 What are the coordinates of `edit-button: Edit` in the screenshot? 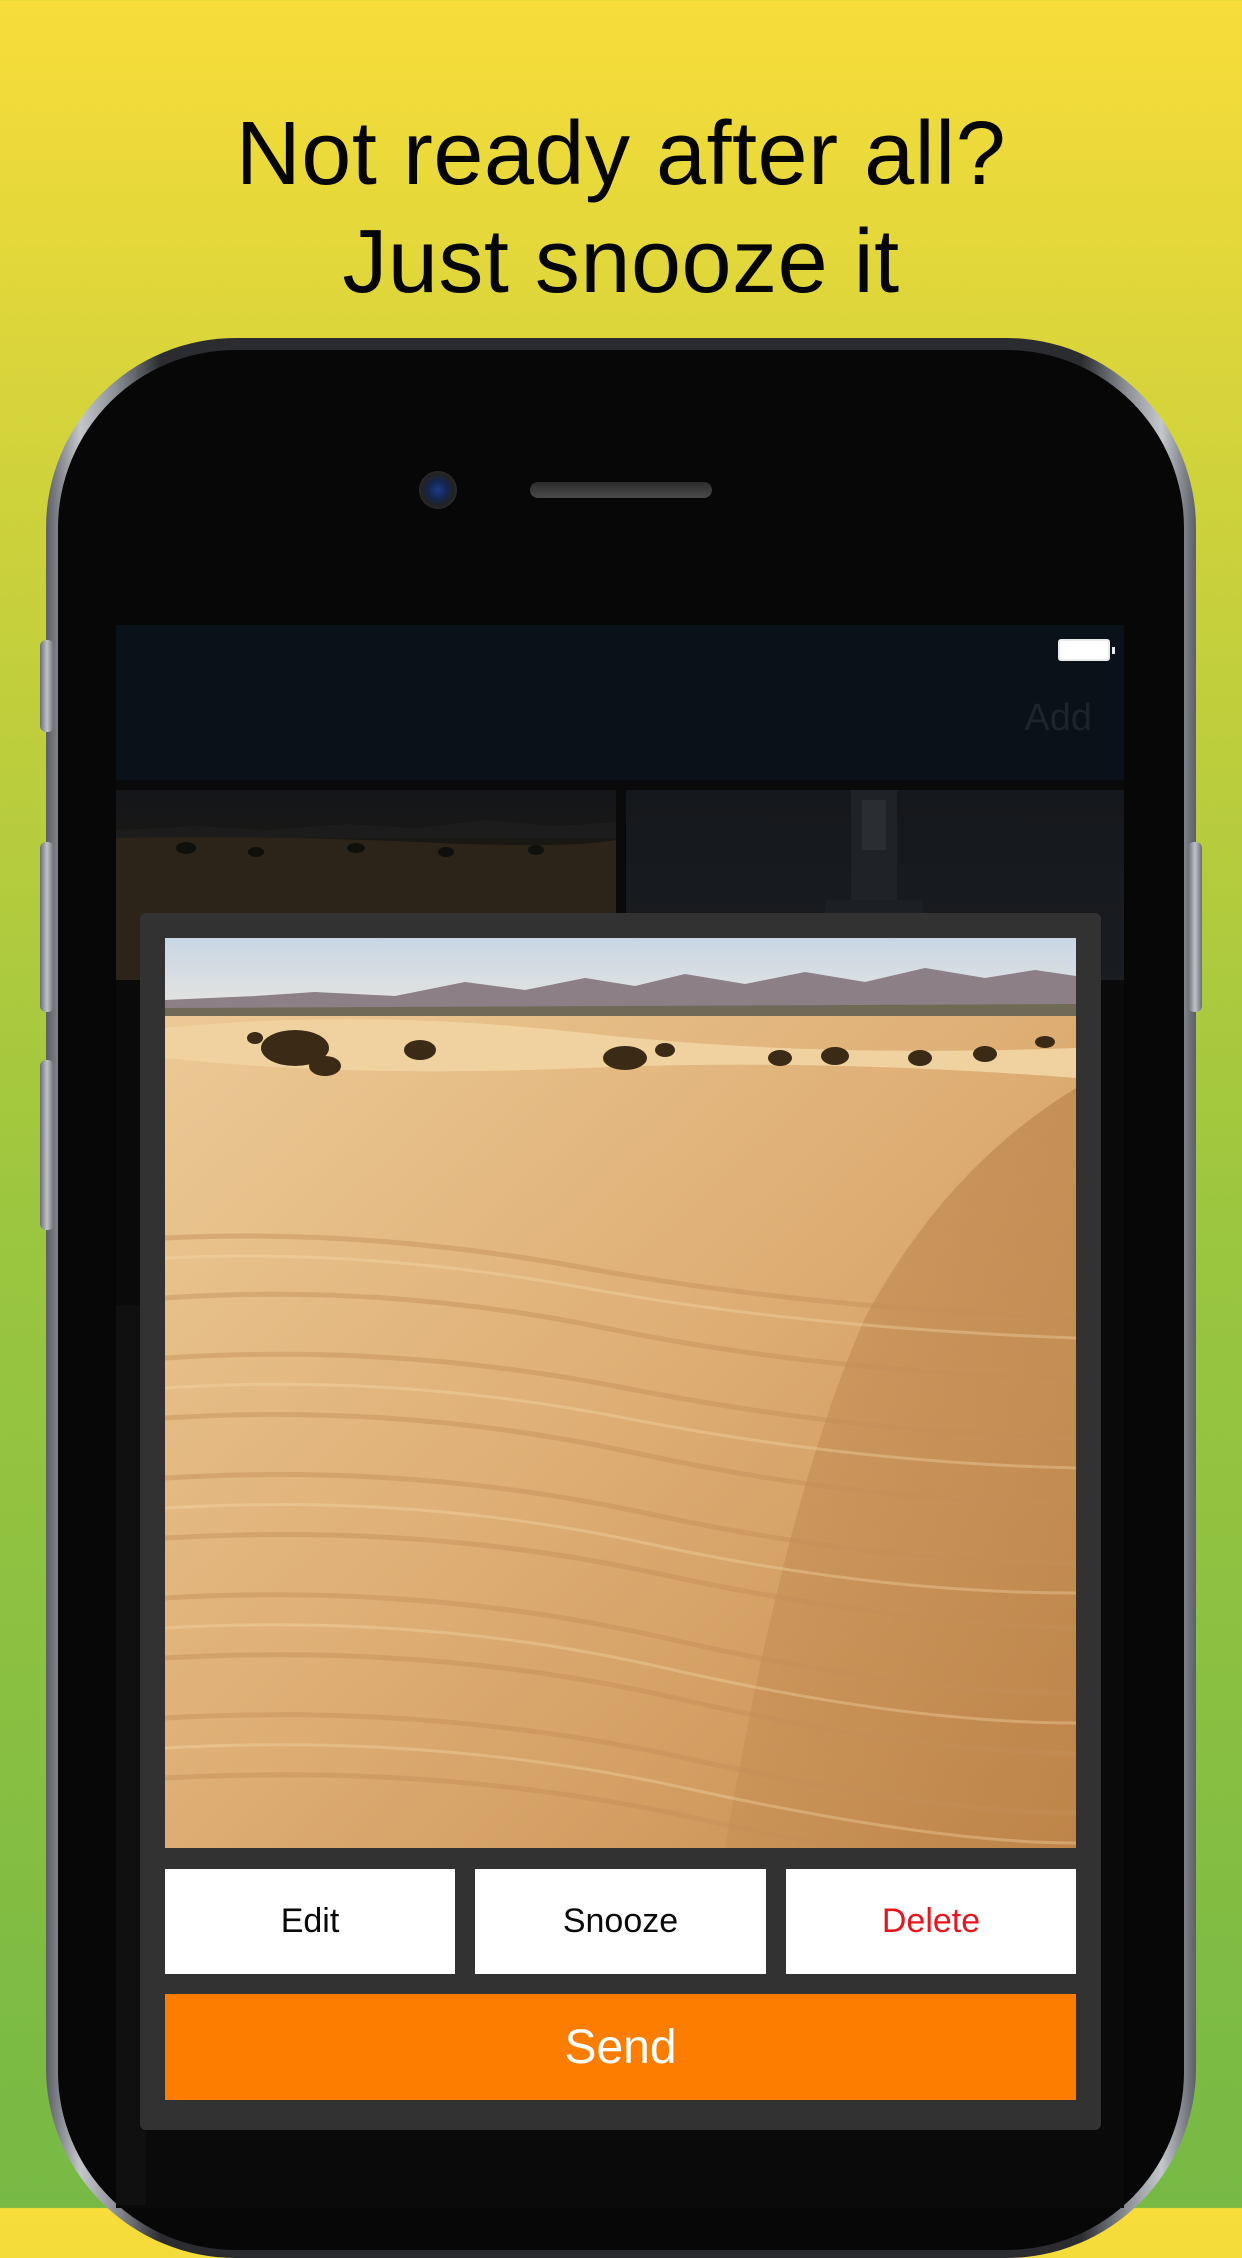 It's located at (310, 1921).